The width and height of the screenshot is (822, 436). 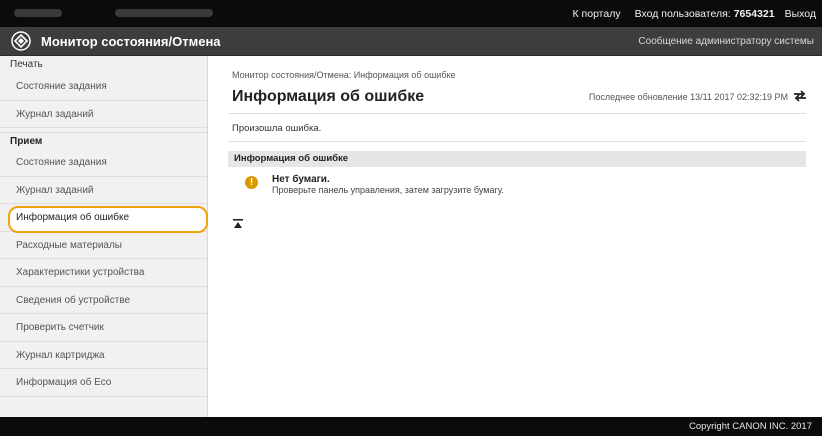 What do you see at coordinates (328, 96) in the screenshot?
I see `page-title: Информация об ошибке` at bounding box center [328, 96].